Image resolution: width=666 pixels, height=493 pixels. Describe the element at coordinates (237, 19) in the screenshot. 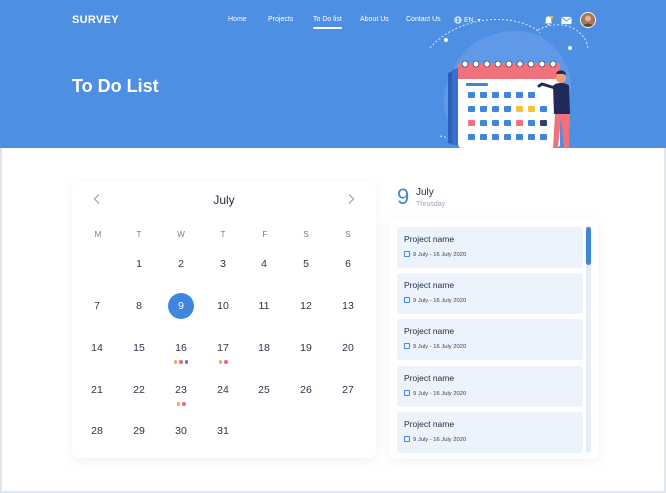

I see `nav-home: Home` at that location.